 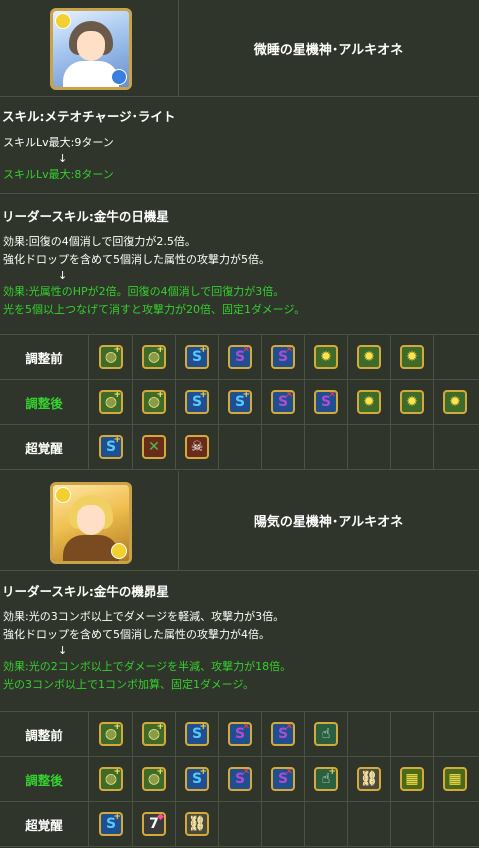 I want to click on leader-skill-title: リーダースキル:金牛の機昴星, so click(x=85, y=591).